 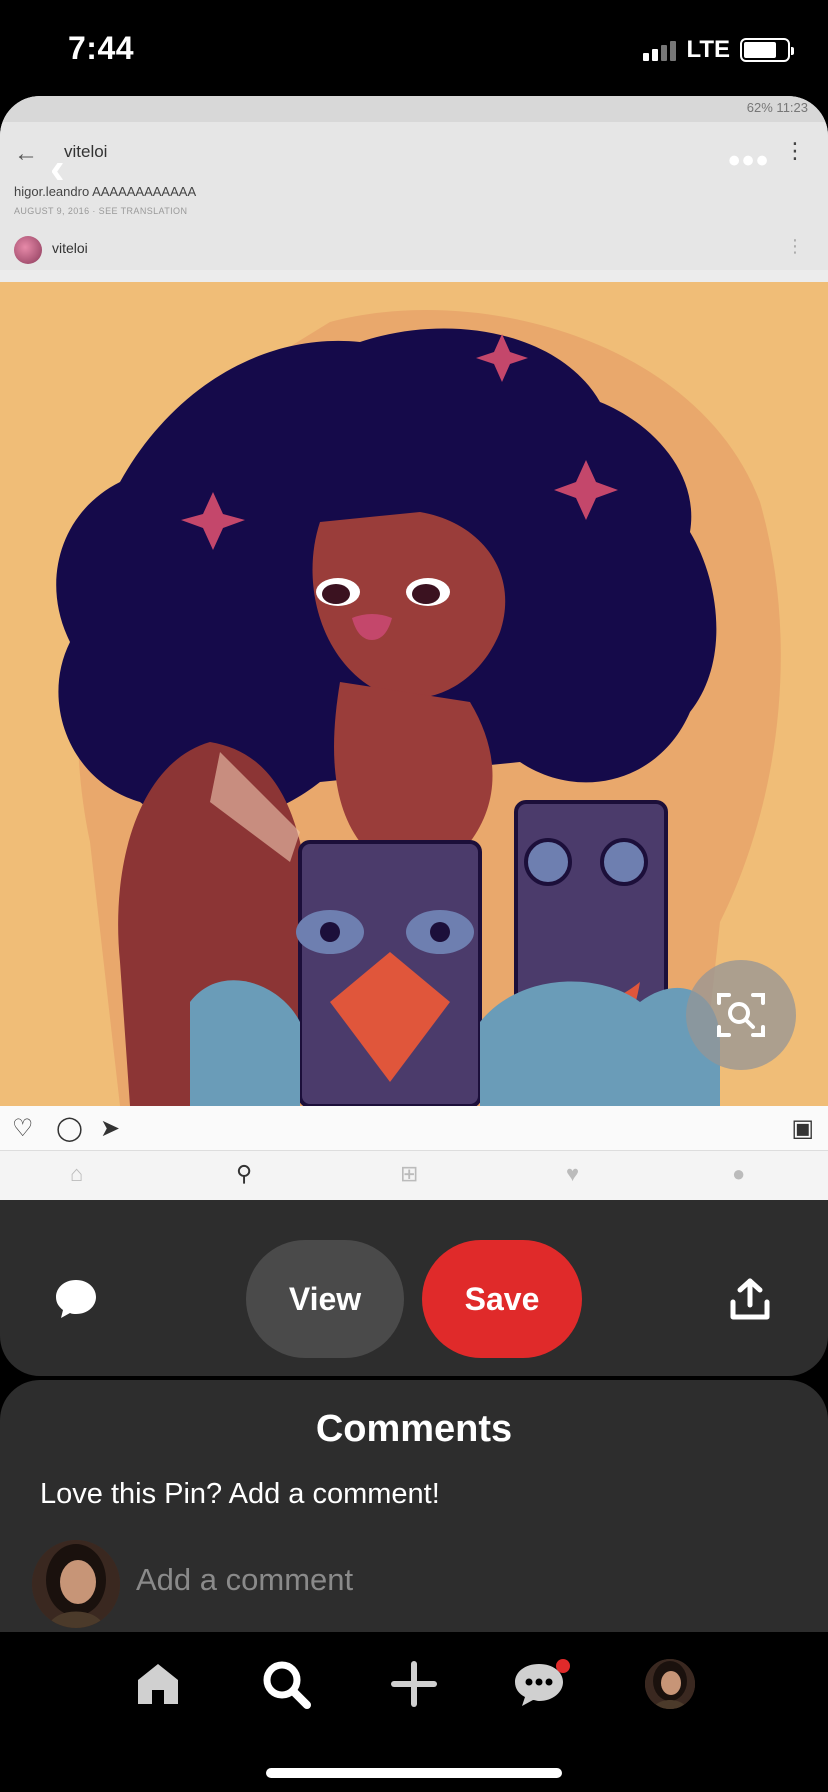 I want to click on nav-profile, so click(x=670, y=1684).